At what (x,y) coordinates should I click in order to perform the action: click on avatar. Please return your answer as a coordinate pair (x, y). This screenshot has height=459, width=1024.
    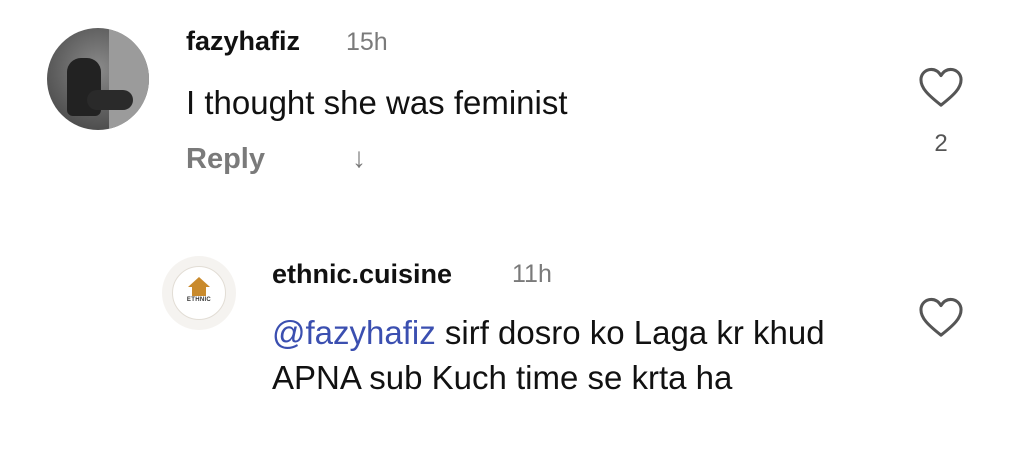
    Looking at the image, I should click on (98, 79).